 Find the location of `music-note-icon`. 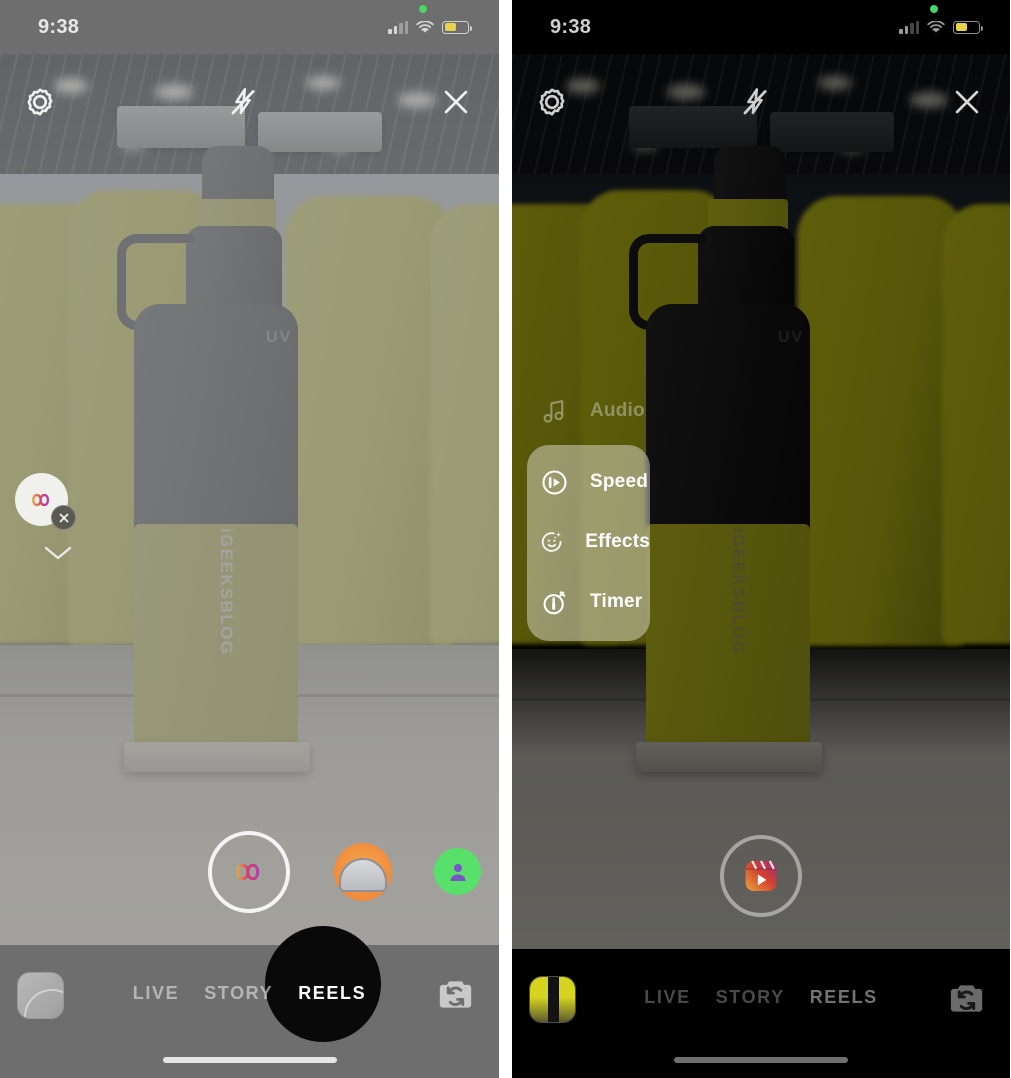

music-note-icon is located at coordinates (553, 411).